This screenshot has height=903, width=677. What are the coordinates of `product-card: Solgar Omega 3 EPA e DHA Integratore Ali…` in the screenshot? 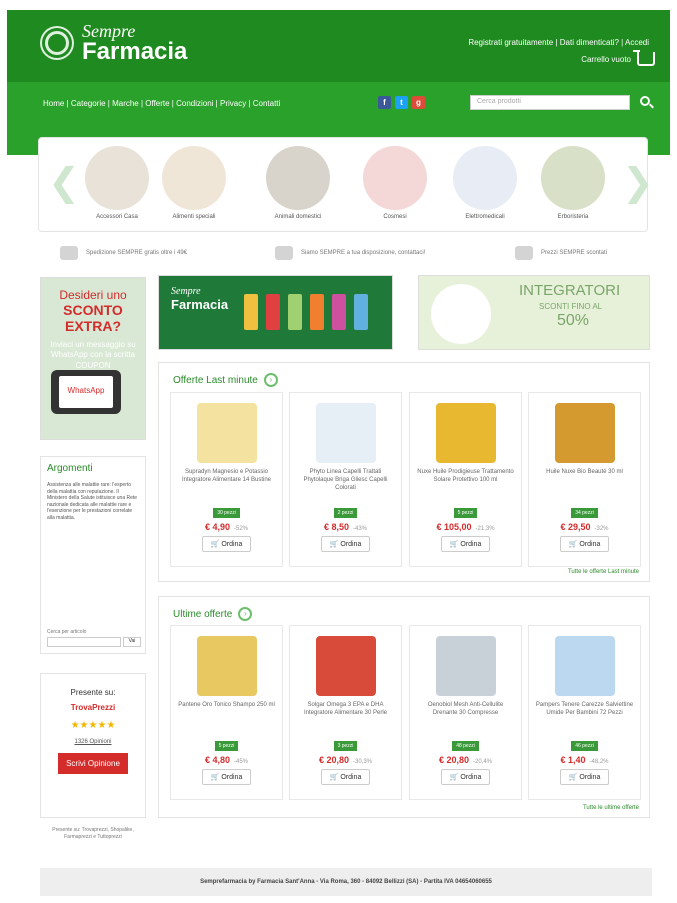 It's located at (345, 712).